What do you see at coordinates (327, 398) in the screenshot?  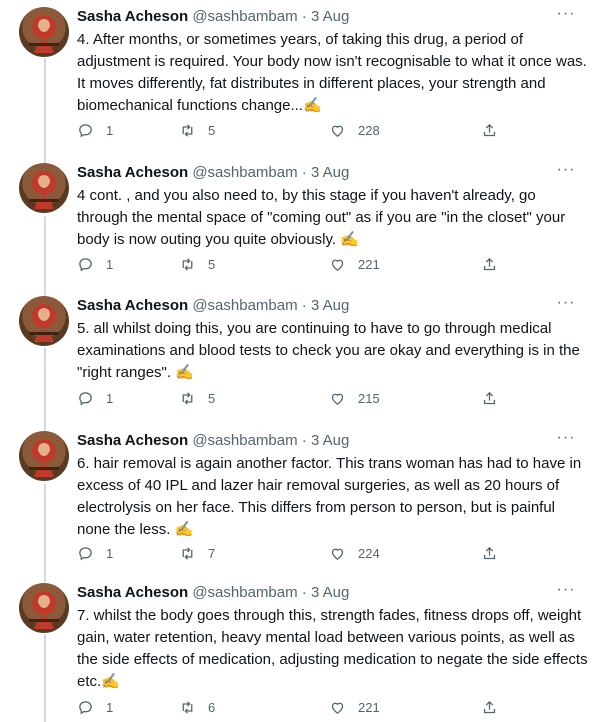 I see `tweet-actions: 1 5 215` at bounding box center [327, 398].